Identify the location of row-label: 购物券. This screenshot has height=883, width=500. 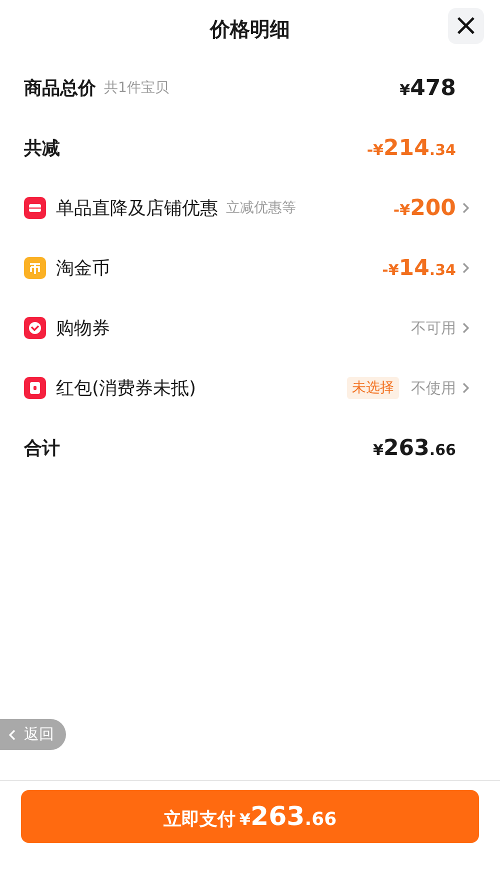
(83, 328).